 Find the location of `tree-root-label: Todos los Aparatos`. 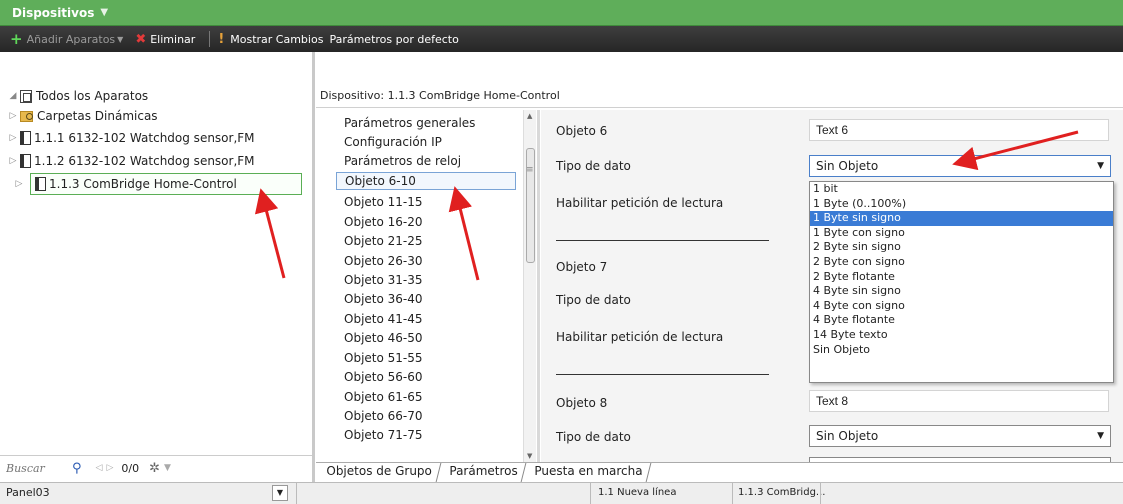

tree-root-label: Todos los Aparatos is located at coordinates (92, 96).